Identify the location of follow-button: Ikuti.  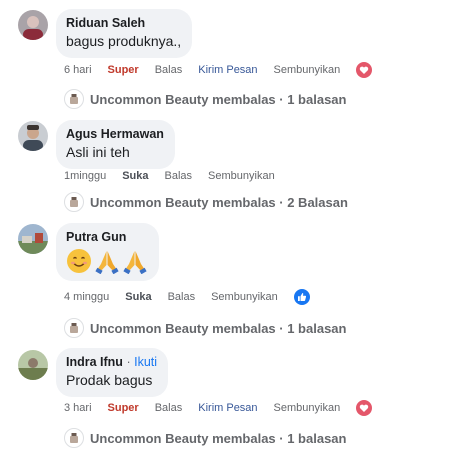
(145, 362).